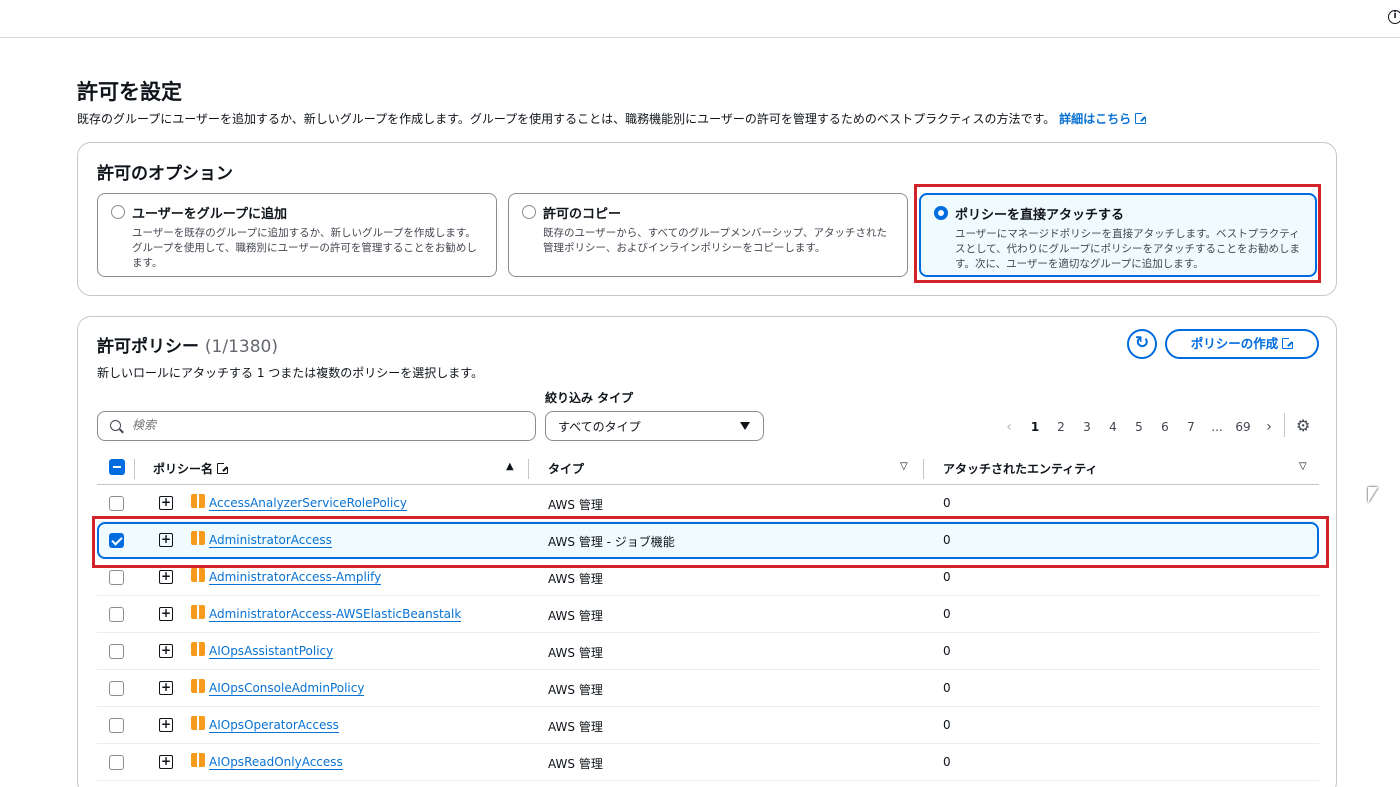 This screenshot has height=787, width=1400. Describe the element at coordinates (1009, 427) in the screenshot. I see `prev-page-icon: ‹` at that location.